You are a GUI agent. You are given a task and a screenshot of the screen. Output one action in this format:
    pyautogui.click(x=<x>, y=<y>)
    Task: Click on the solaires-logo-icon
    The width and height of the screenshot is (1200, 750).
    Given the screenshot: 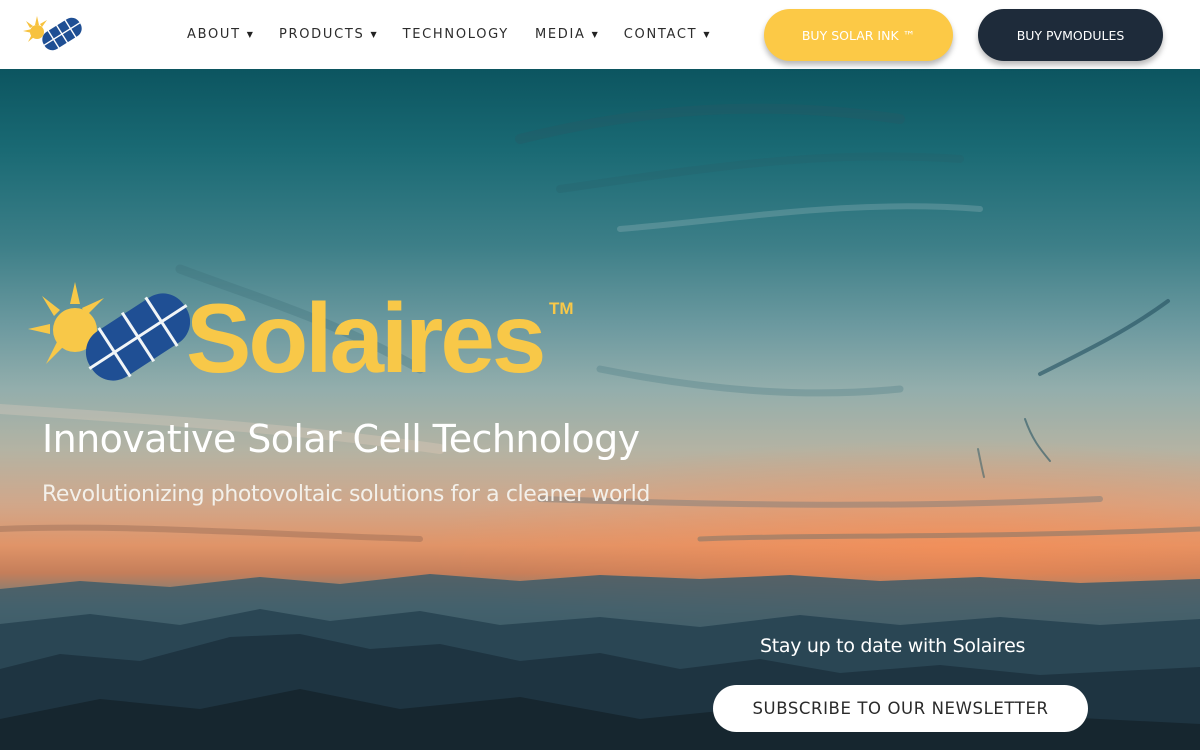 What is the action you would take?
    pyautogui.click(x=109, y=331)
    